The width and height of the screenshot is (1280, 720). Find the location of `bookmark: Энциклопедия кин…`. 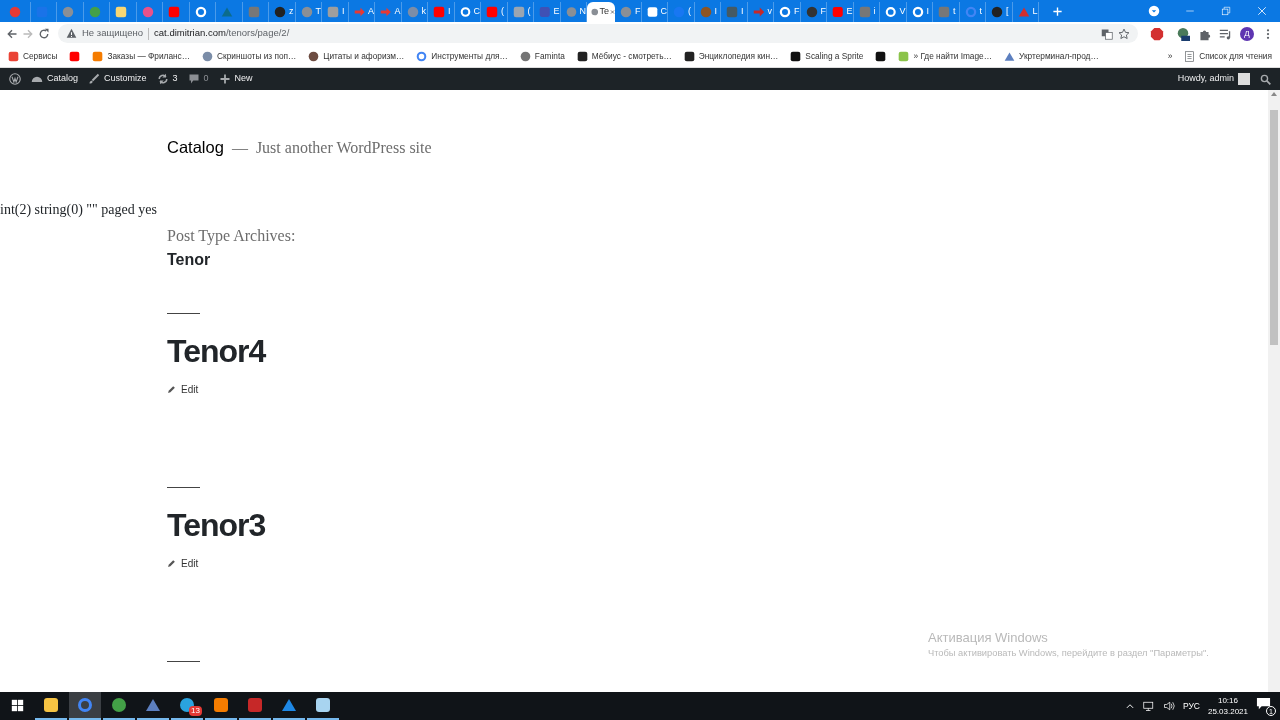

bookmark: Энциклопедия кин… is located at coordinates (731, 56).